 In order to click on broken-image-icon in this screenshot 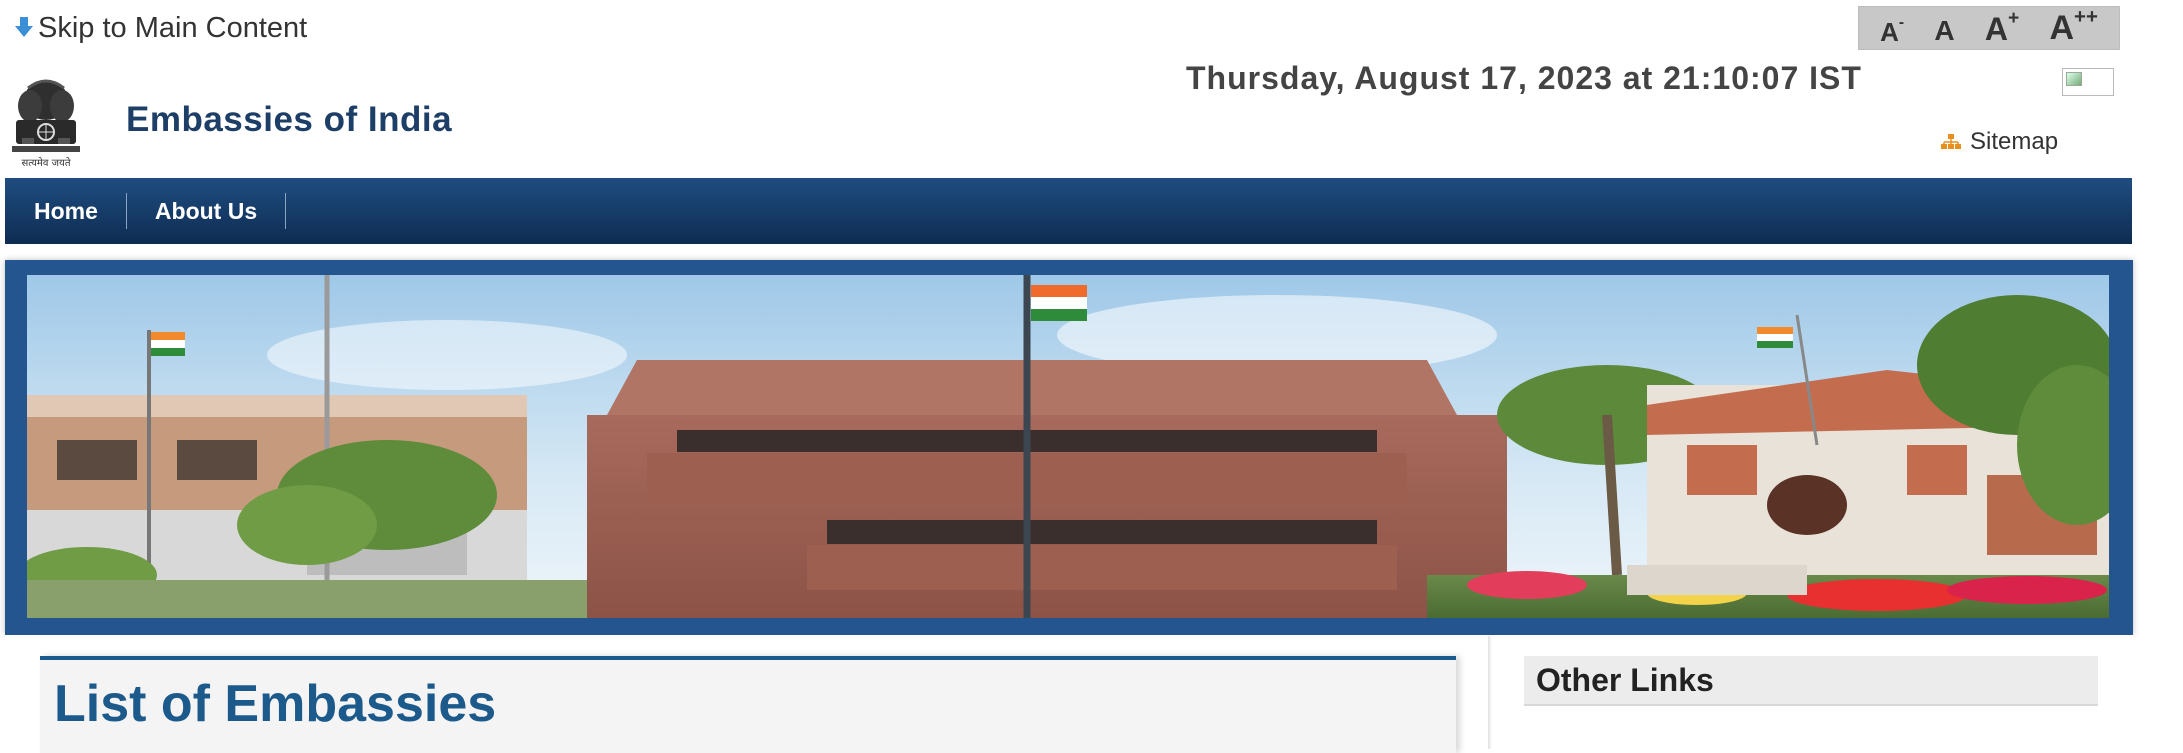, I will do `click(2088, 82)`.